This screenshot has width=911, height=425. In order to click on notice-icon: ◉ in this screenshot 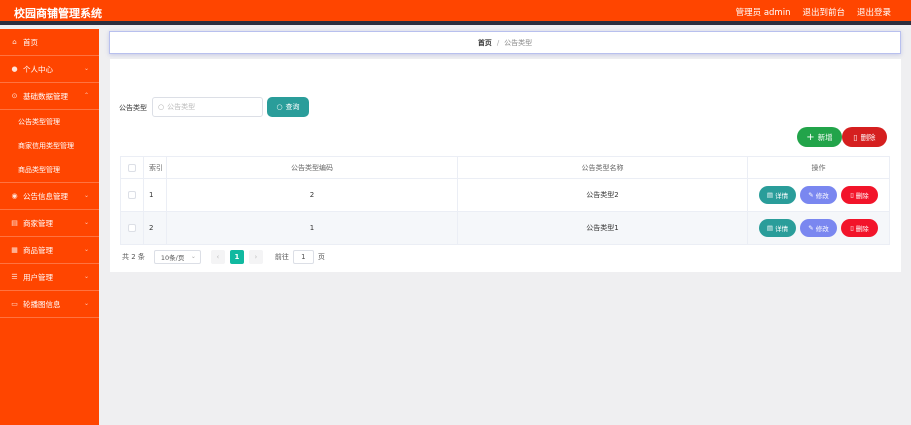, I will do `click(14, 196)`.